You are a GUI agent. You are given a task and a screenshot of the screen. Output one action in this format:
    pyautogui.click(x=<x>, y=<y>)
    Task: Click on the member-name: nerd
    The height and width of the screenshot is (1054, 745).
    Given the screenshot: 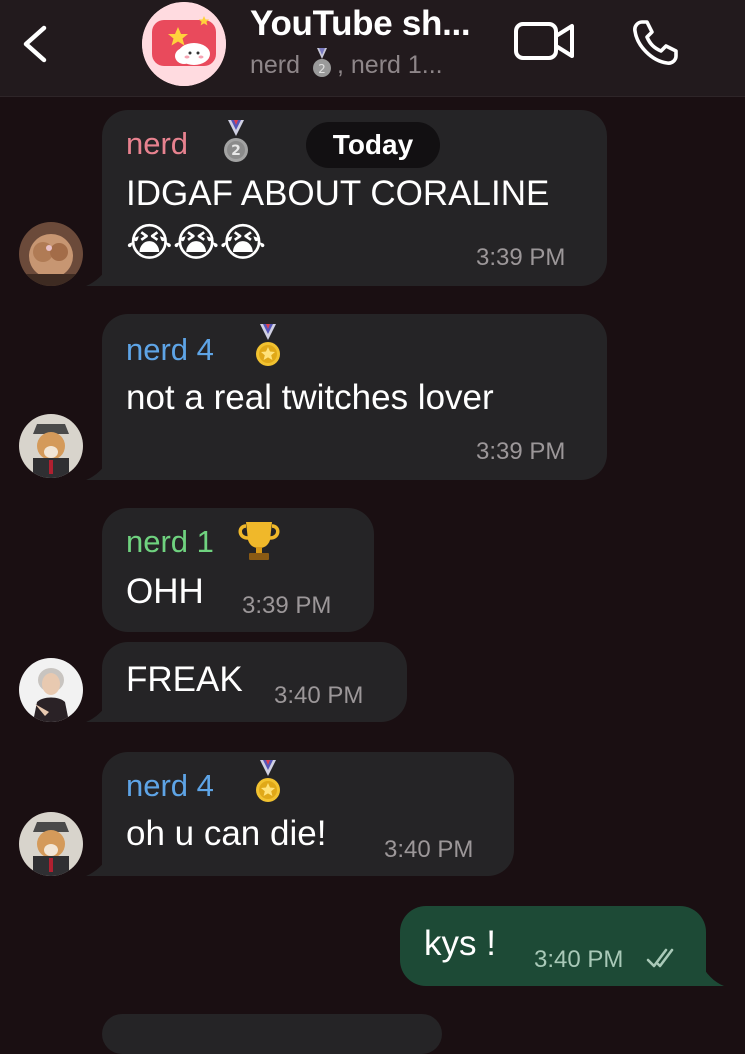 What is the action you would take?
    pyautogui.click(x=275, y=65)
    